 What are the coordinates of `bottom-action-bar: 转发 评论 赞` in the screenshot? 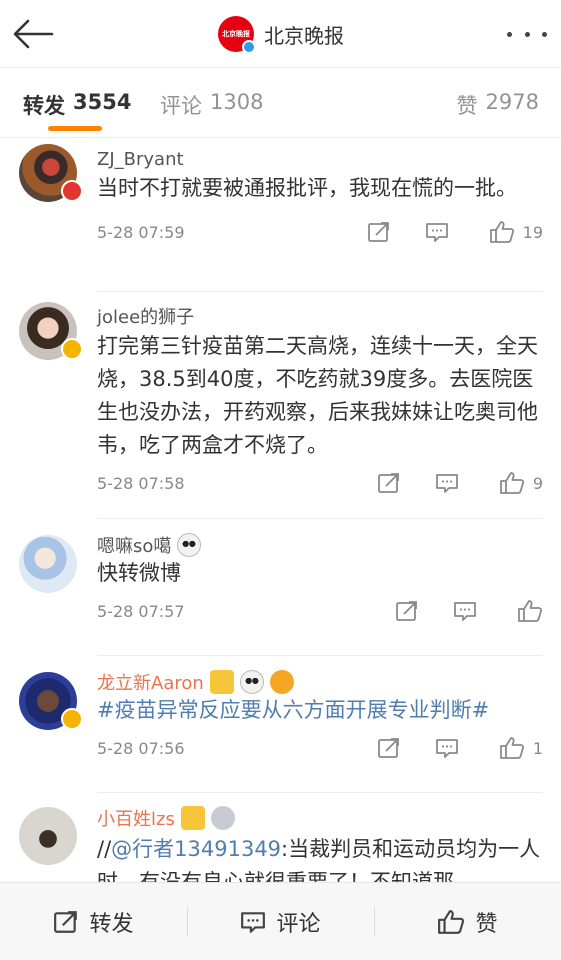 It's located at (280, 921).